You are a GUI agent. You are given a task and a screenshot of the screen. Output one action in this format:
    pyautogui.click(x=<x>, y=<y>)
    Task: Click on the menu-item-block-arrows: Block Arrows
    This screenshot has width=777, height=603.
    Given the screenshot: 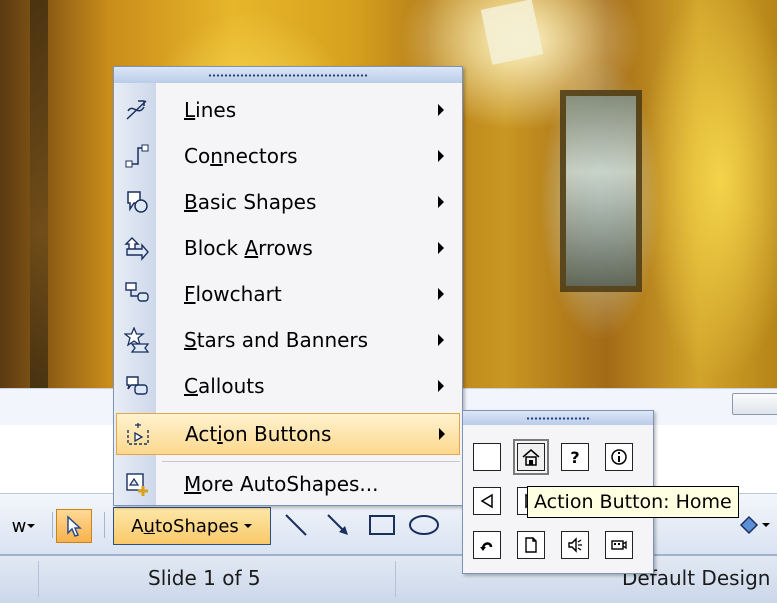 What is the action you would take?
    pyautogui.click(x=288, y=248)
    